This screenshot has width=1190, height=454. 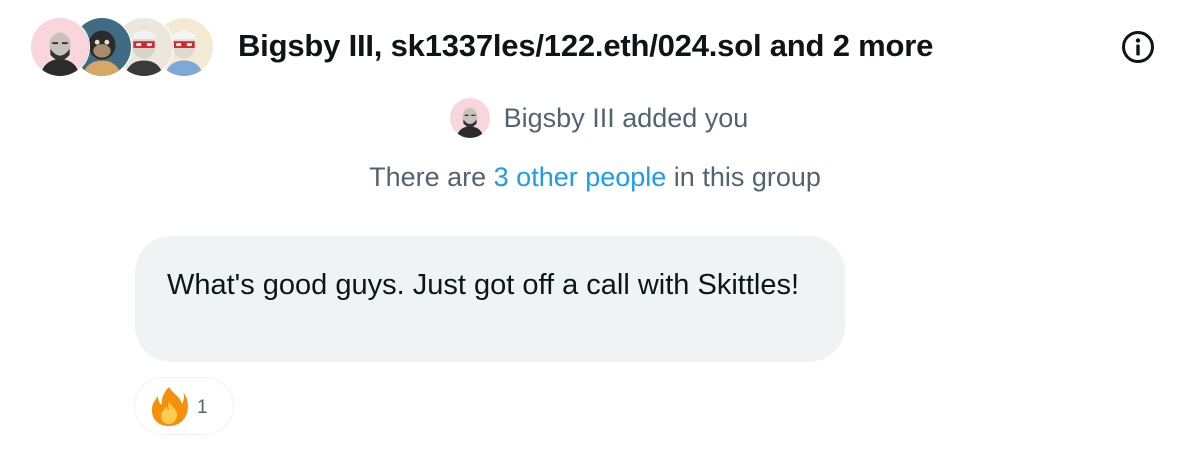 What do you see at coordinates (125, 48) in the screenshot?
I see `group-avatars` at bounding box center [125, 48].